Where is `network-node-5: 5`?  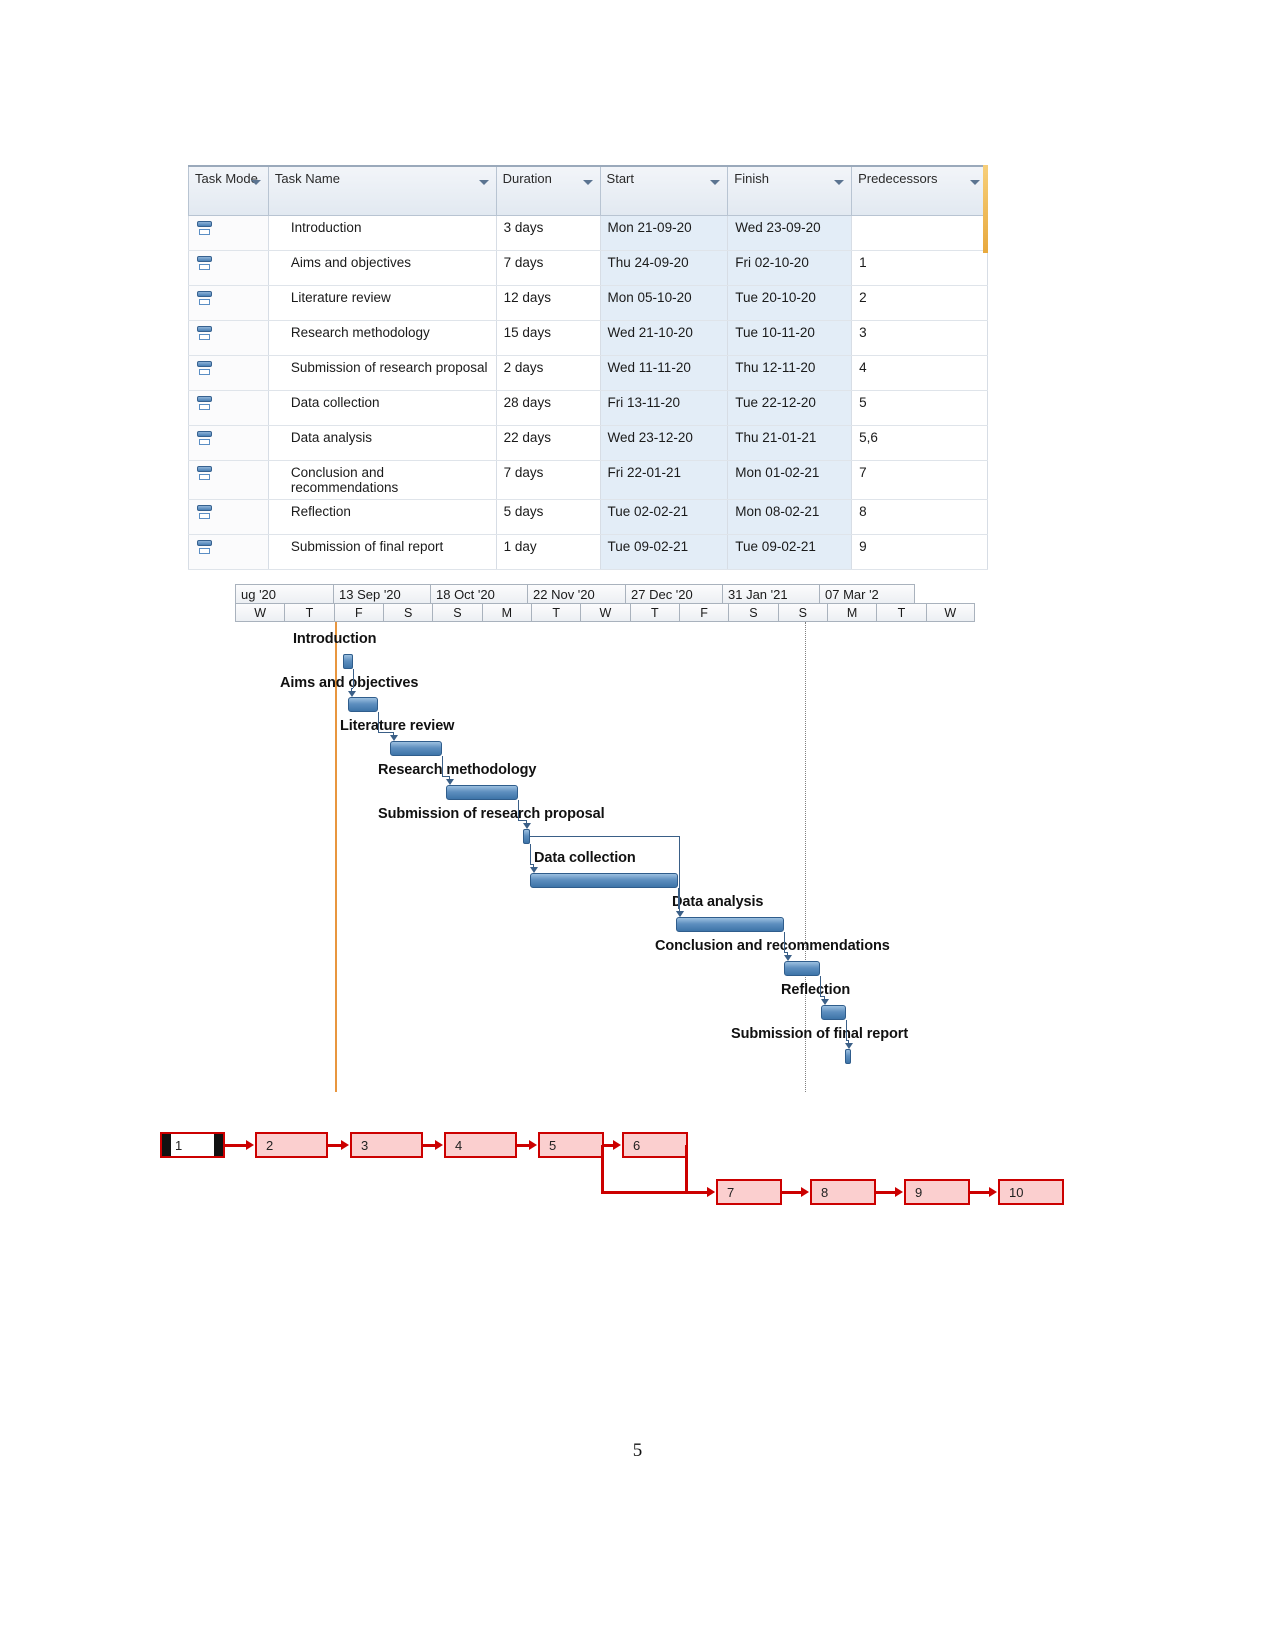
network-node-5: 5 is located at coordinates (571, 1145).